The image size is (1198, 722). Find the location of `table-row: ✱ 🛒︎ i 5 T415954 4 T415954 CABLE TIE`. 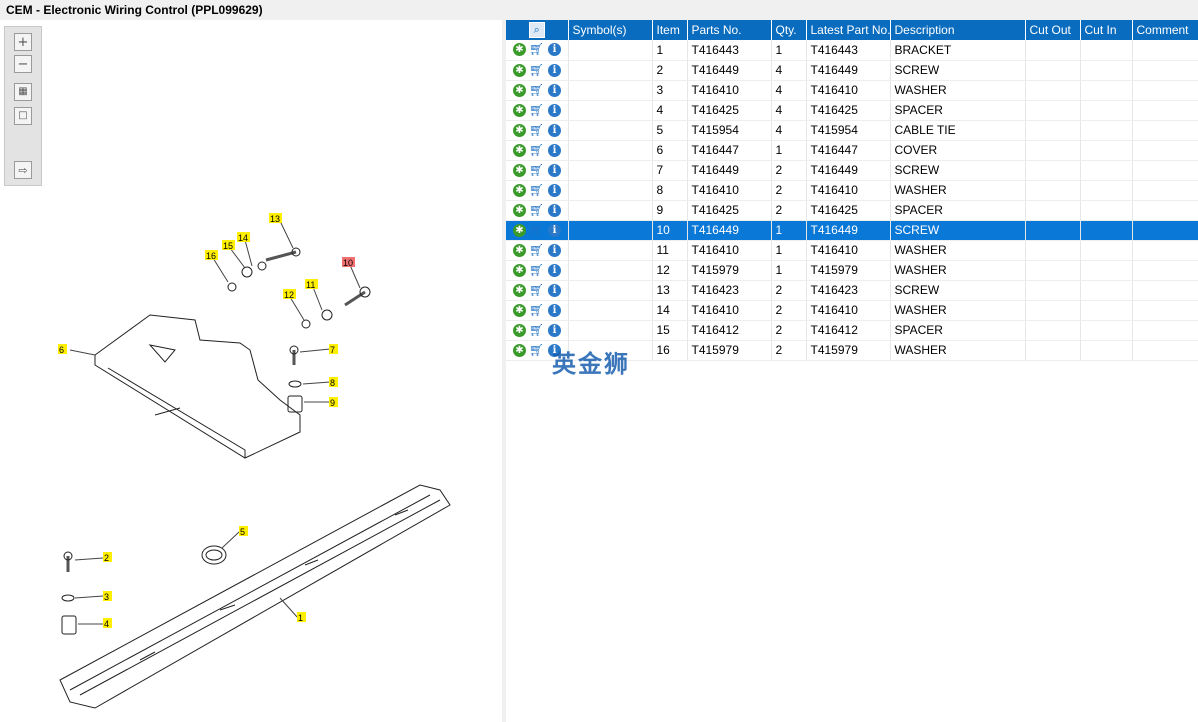

table-row: ✱ 🛒︎ i 5 T415954 4 T415954 CABLE TIE is located at coordinates (852, 130).